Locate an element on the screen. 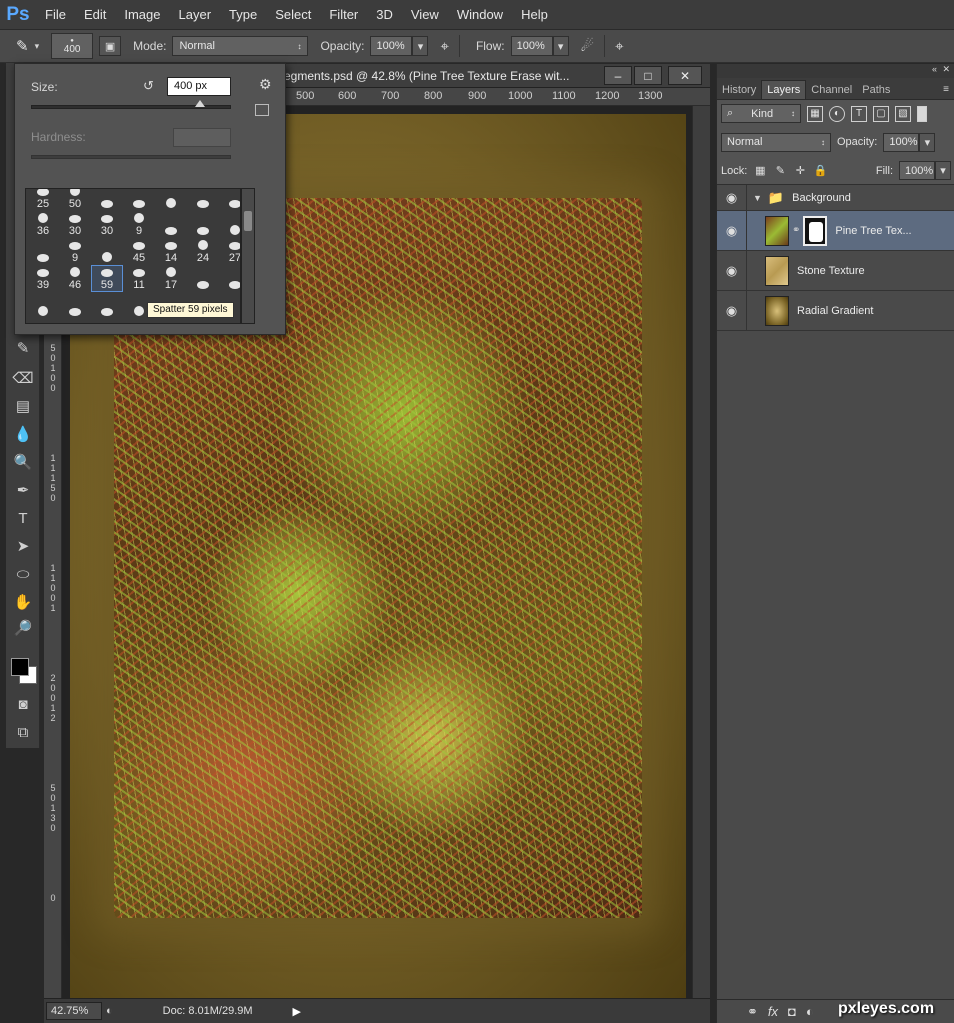 This screenshot has width=954, height=1023. blur-tool-icon: 💧 is located at coordinates (23, 434).